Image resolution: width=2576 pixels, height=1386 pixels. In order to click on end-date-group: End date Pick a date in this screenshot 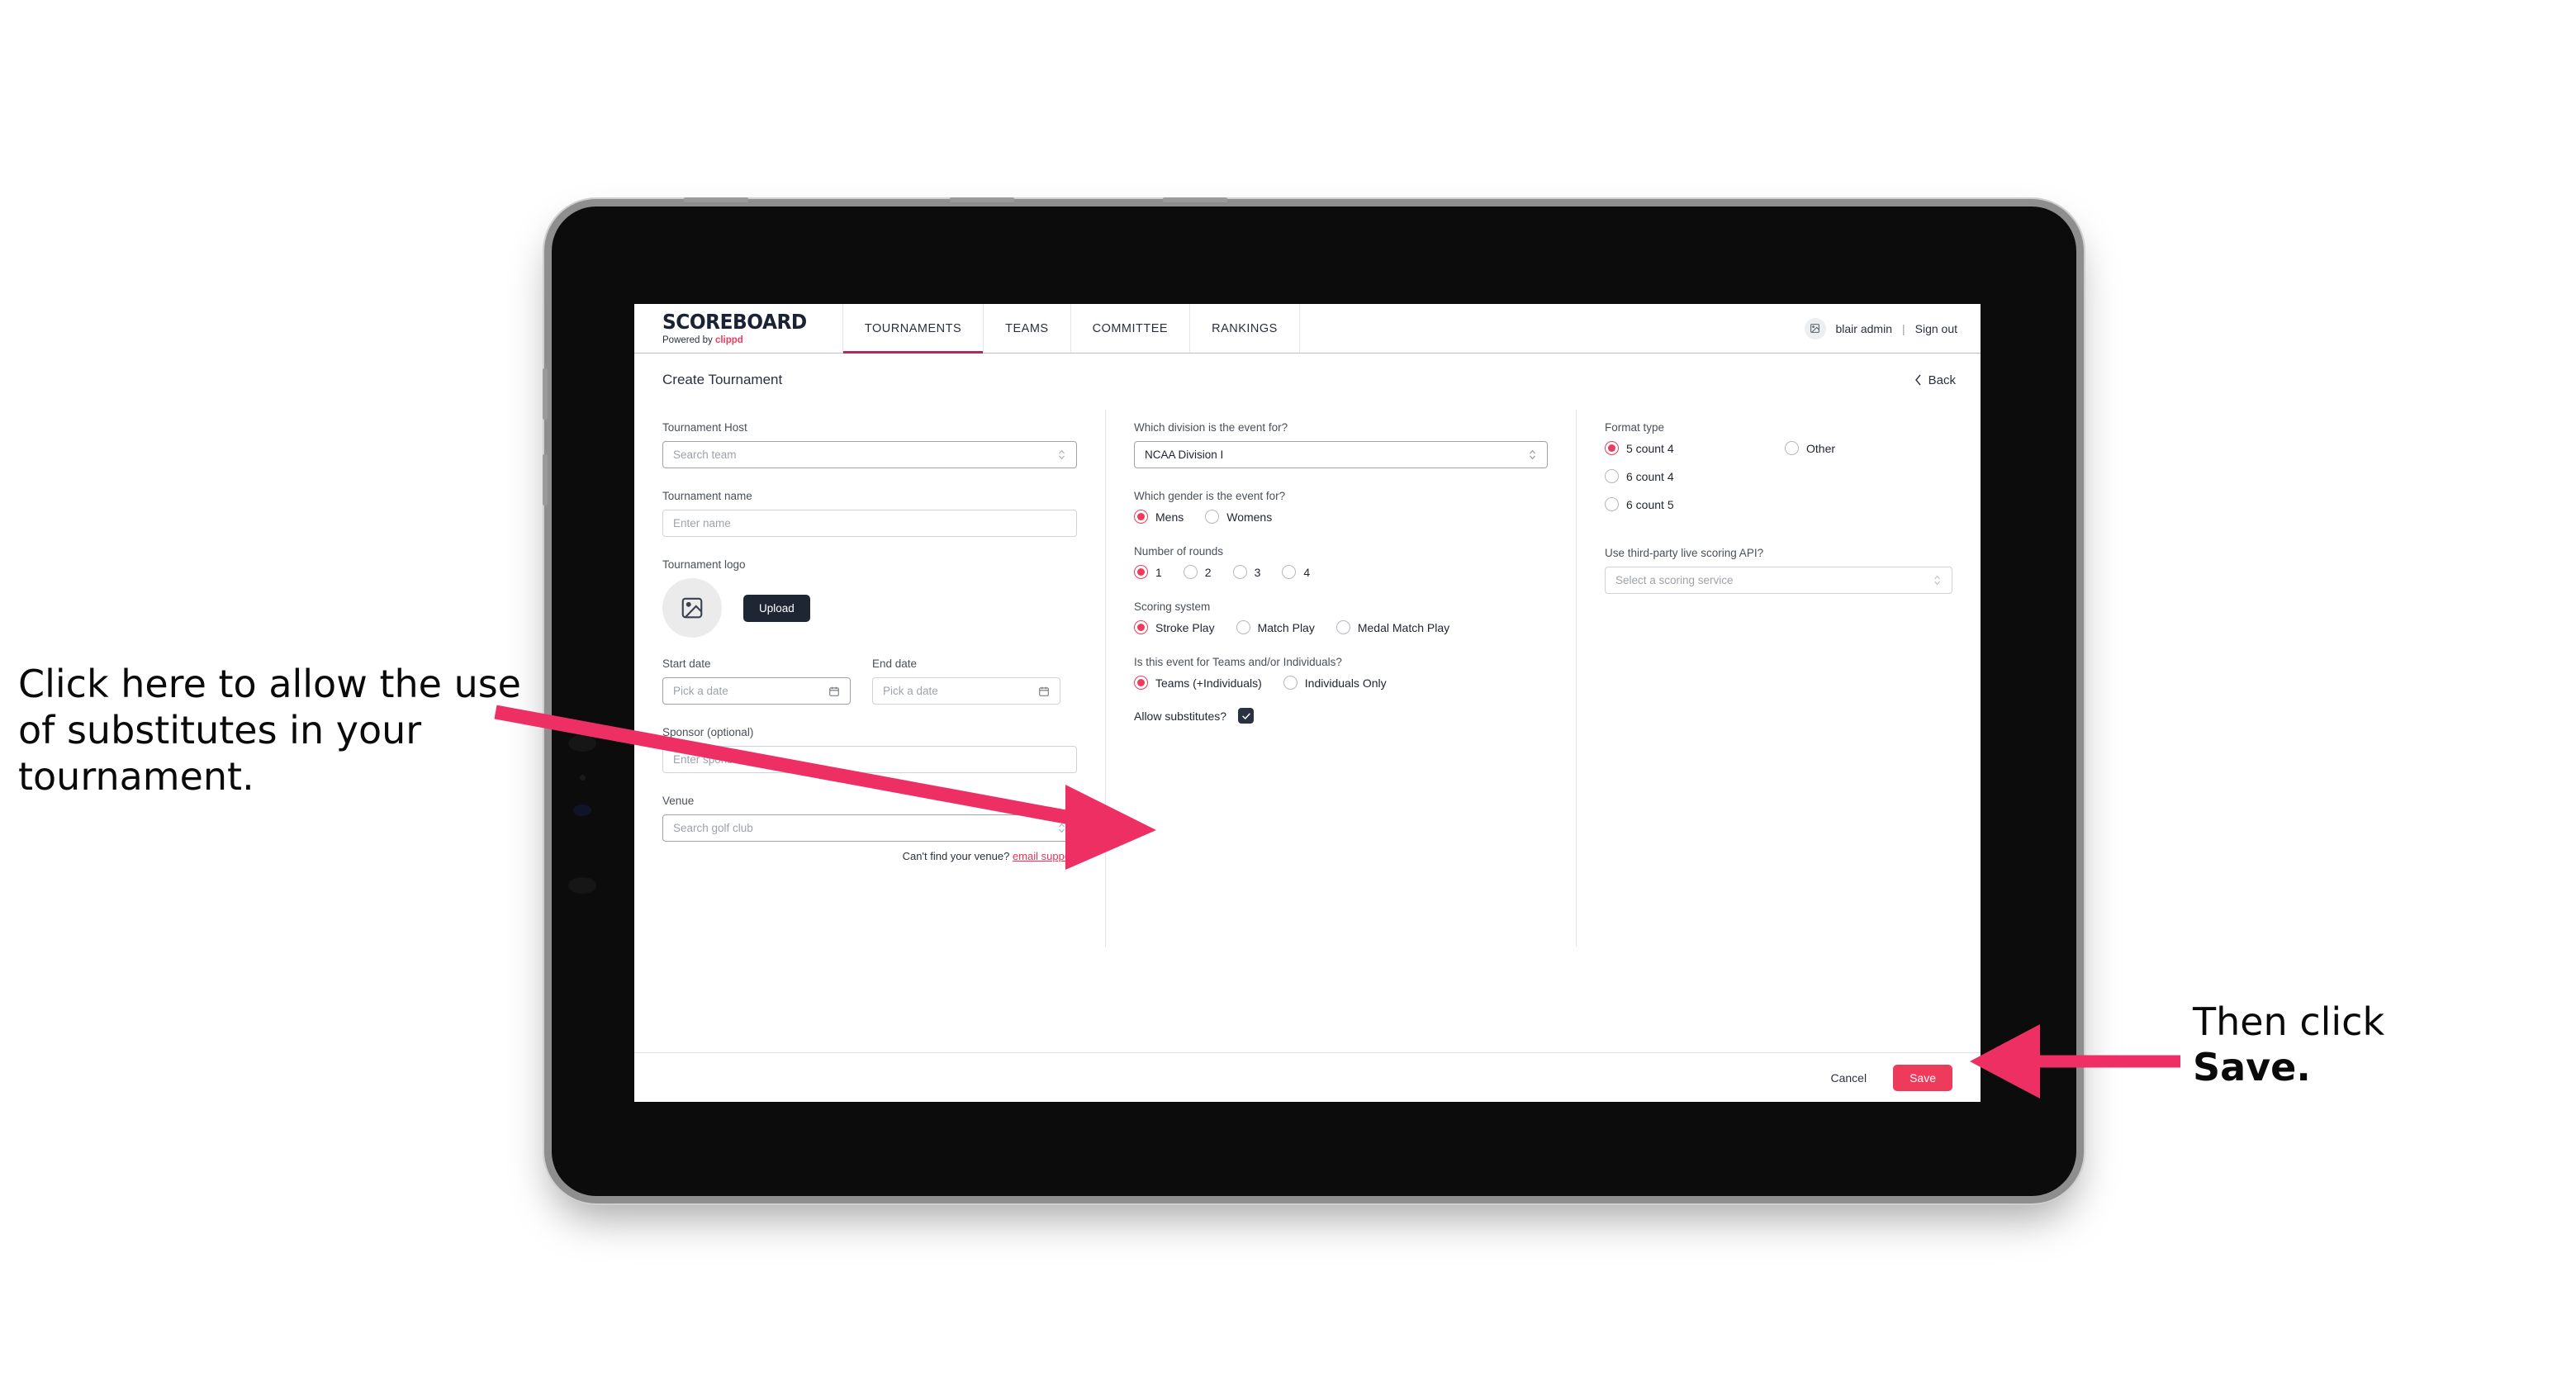, I will do `click(966, 681)`.